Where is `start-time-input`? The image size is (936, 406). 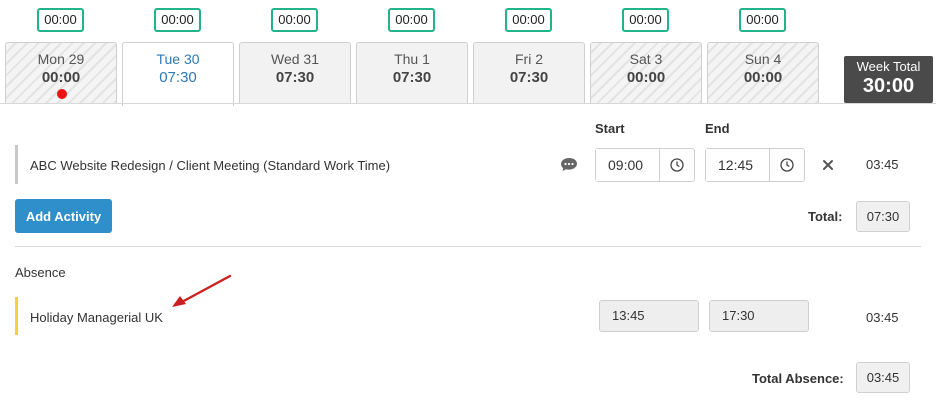
start-time-input is located at coordinates (628, 165).